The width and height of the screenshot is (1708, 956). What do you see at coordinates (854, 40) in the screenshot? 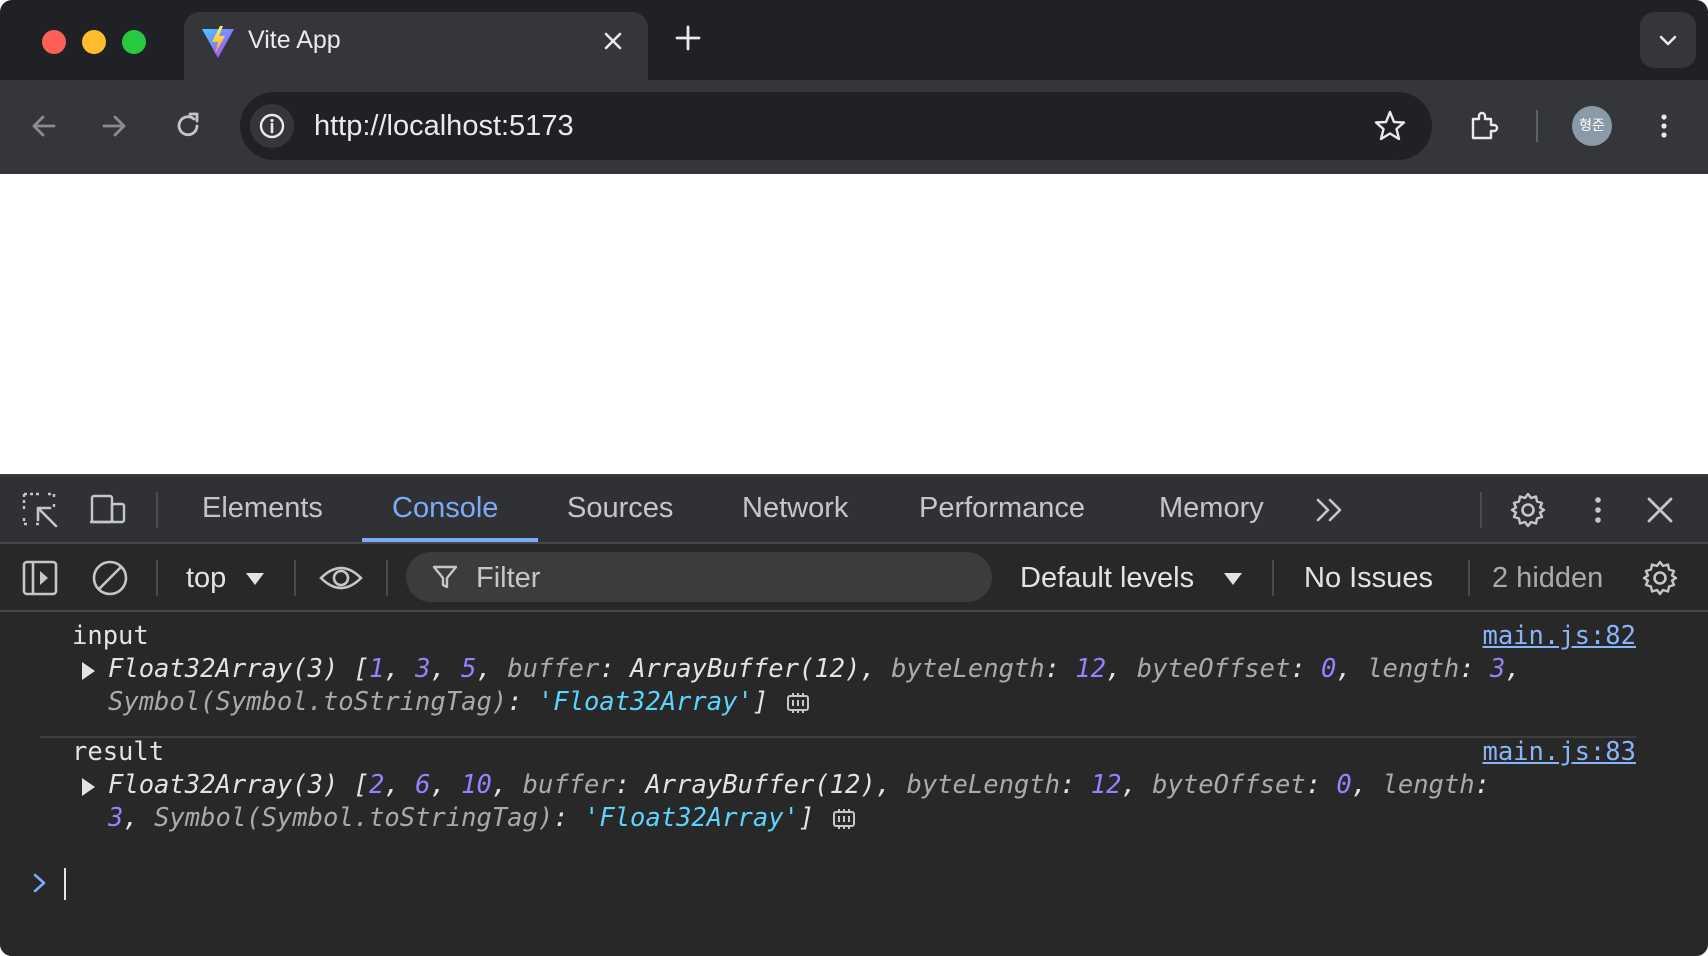
I see `tab-strip: Vite App` at bounding box center [854, 40].